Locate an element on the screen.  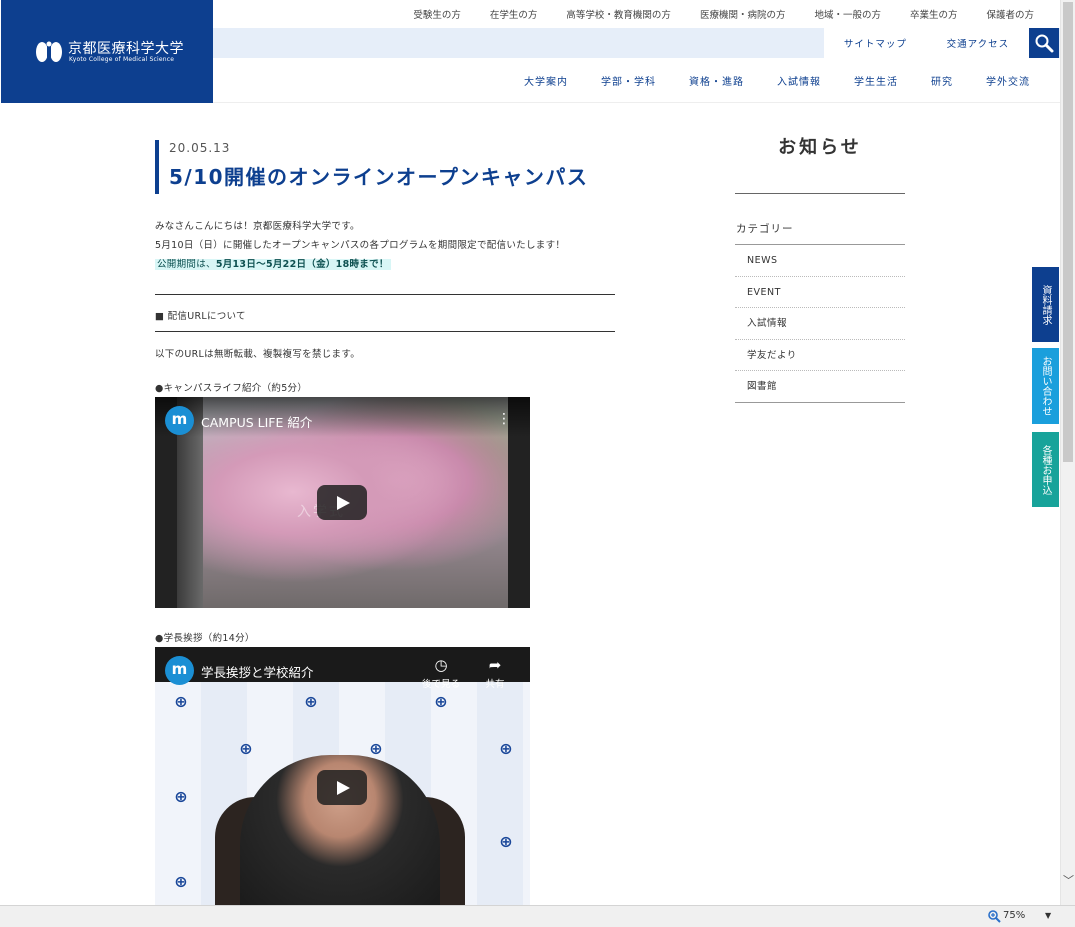
copyright-notice: 以下のURLは無断転載、複製複写を禁じます。 is located at coordinates (257, 354).